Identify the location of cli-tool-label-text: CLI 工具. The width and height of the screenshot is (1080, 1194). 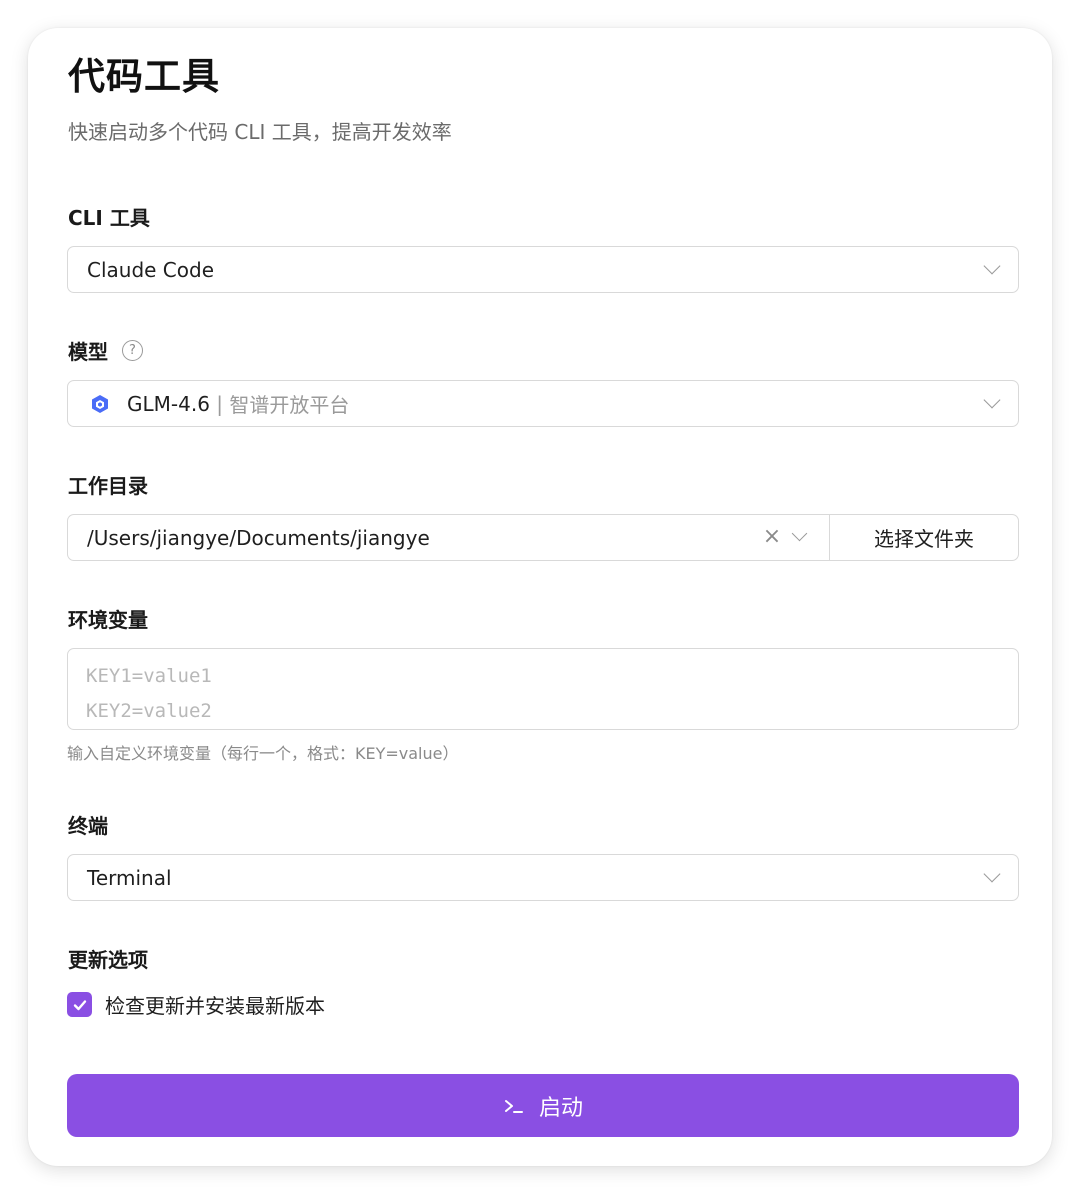
(109, 218).